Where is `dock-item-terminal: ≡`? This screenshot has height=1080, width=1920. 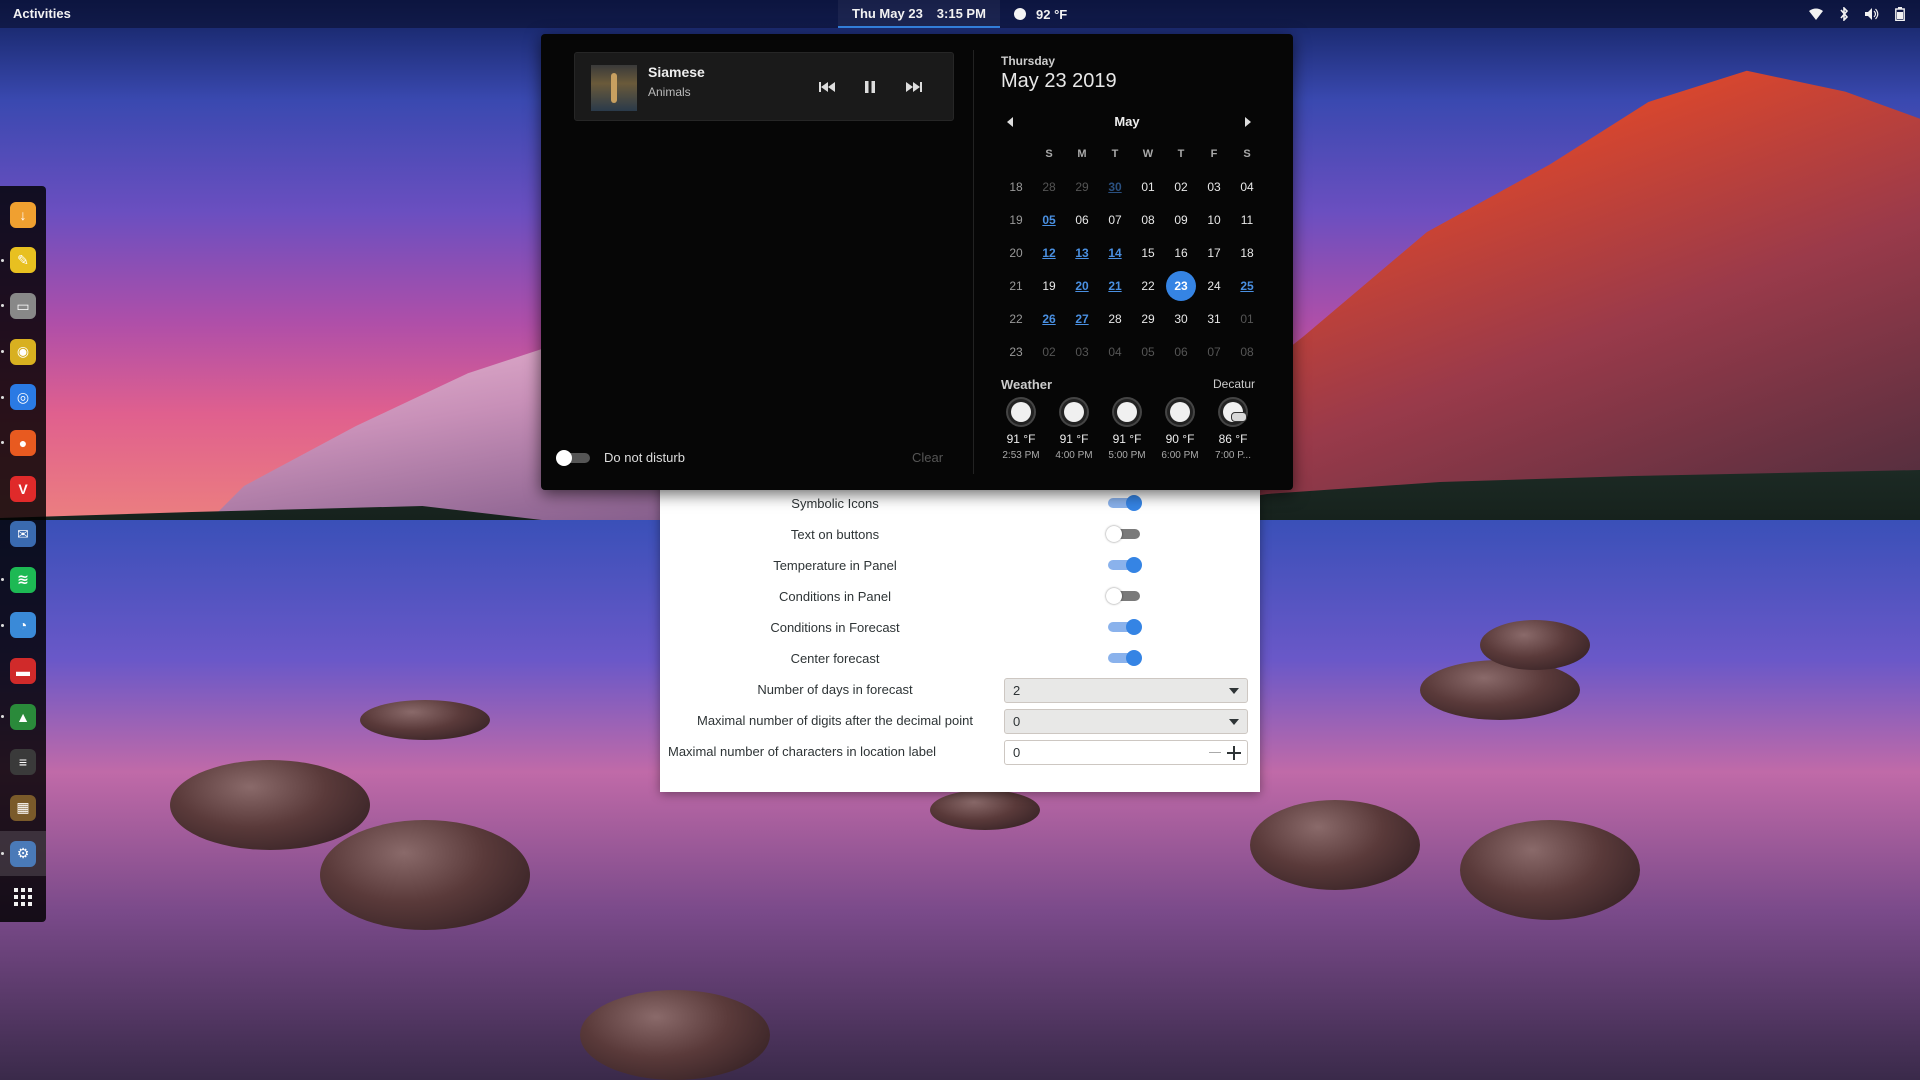
dock-item-terminal: ≡ is located at coordinates (23, 763).